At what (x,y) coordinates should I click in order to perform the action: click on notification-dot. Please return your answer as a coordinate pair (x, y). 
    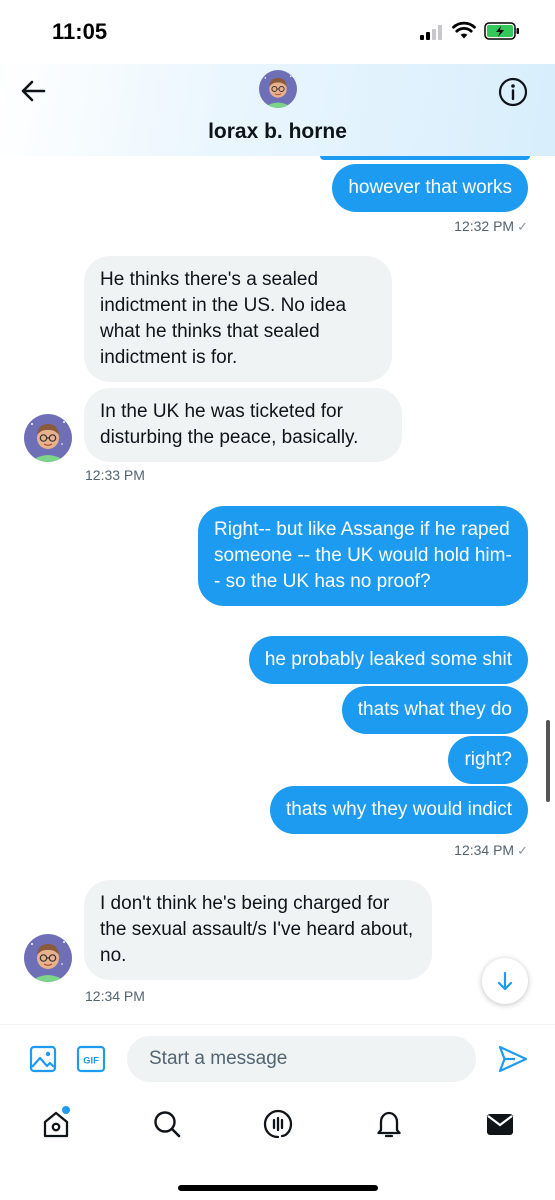
    Looking at the image, I should click on (66, 1110).